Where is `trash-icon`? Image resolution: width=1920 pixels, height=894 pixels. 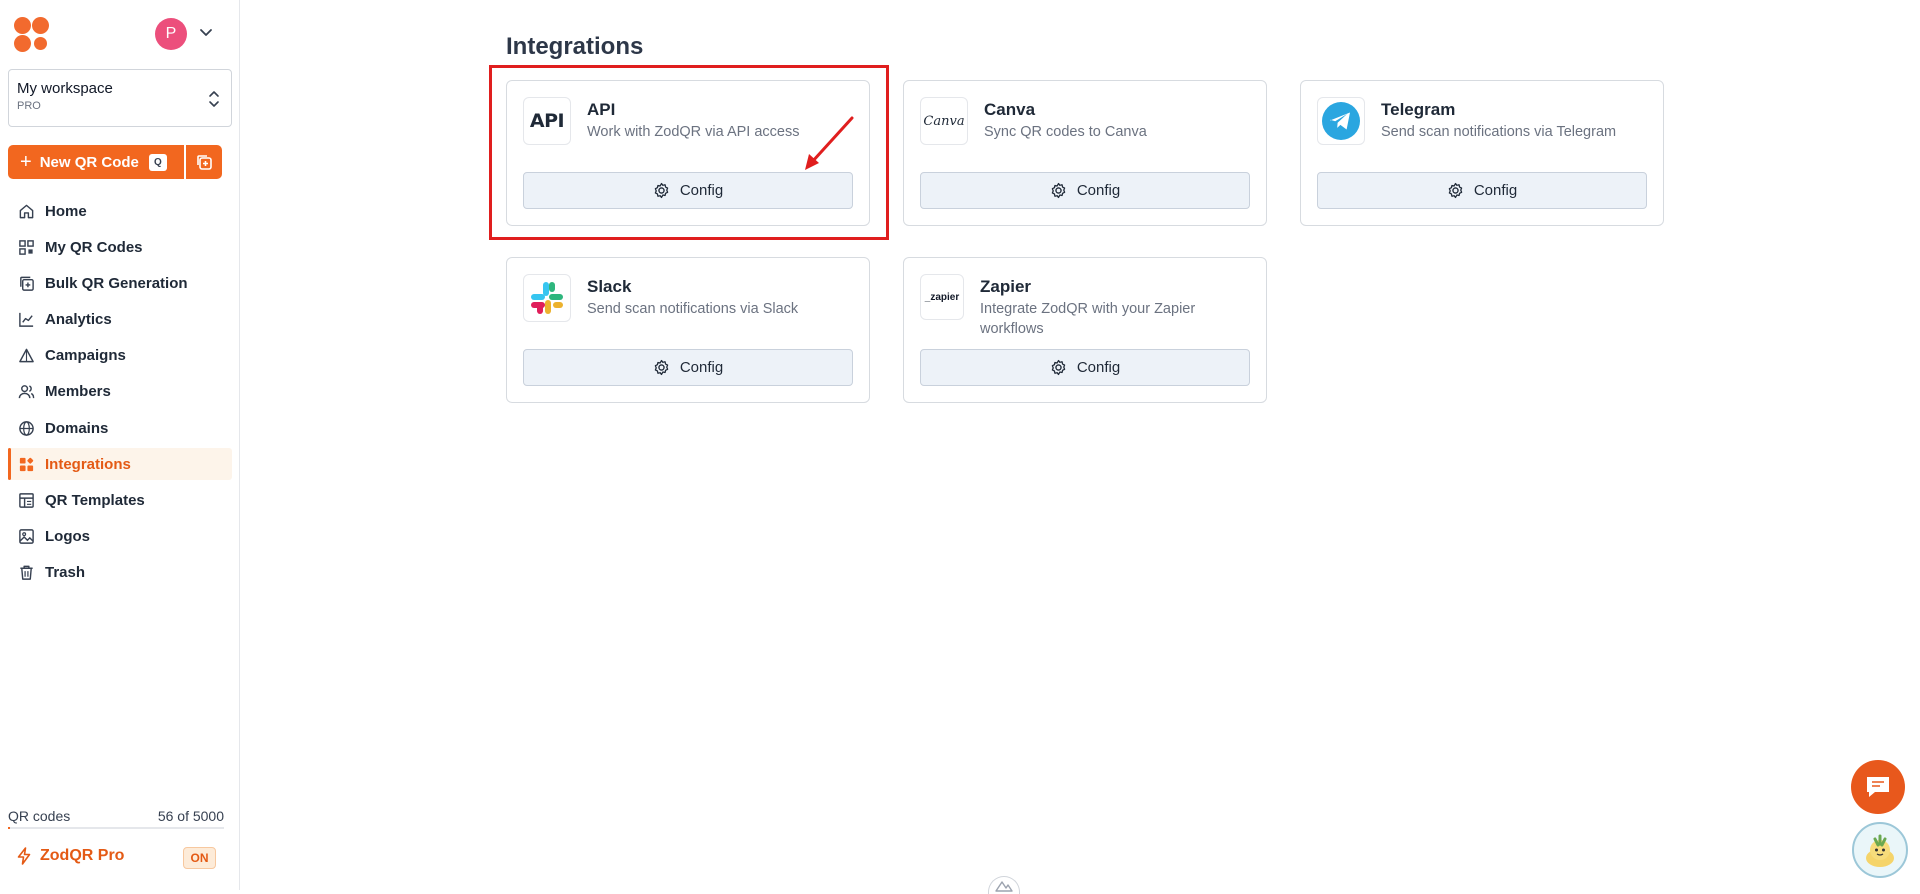
trash-icon is located at coordinates (26, 573).